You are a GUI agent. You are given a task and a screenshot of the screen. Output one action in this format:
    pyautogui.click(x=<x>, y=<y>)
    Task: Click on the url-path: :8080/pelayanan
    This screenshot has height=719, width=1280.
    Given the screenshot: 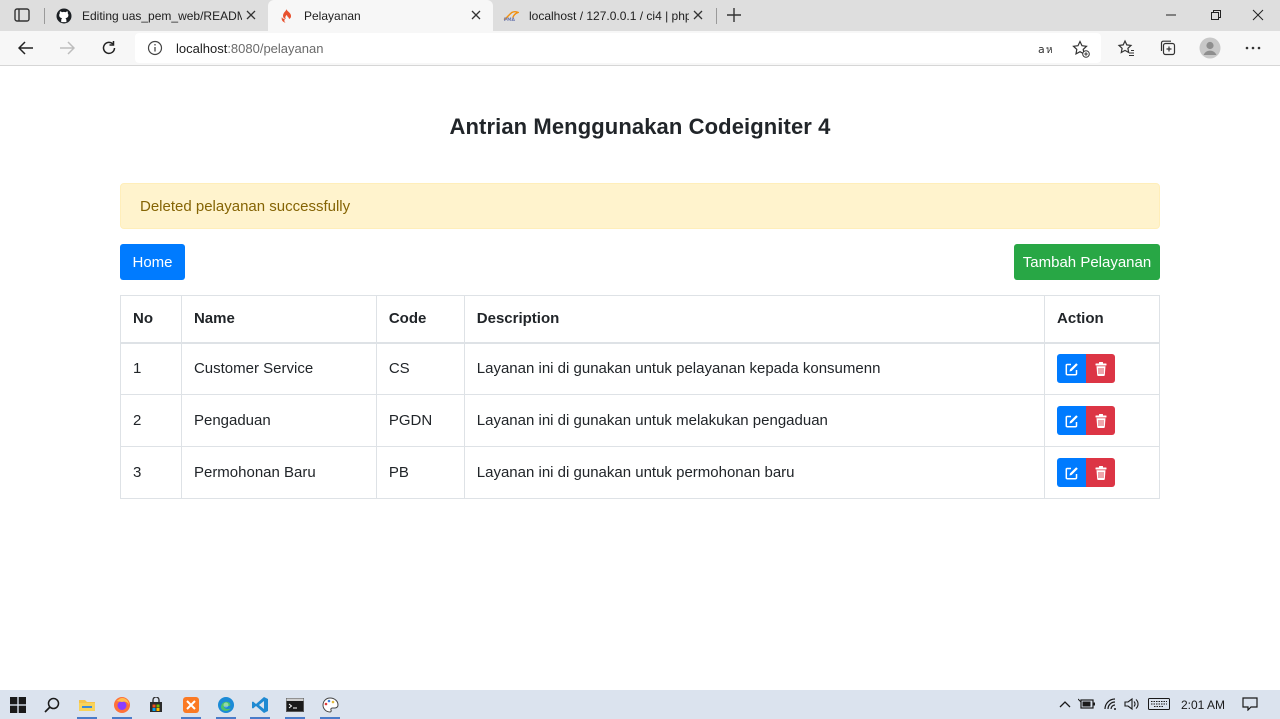 What is the action you would take?
    pyautogui.click(x=275, y=48)
    